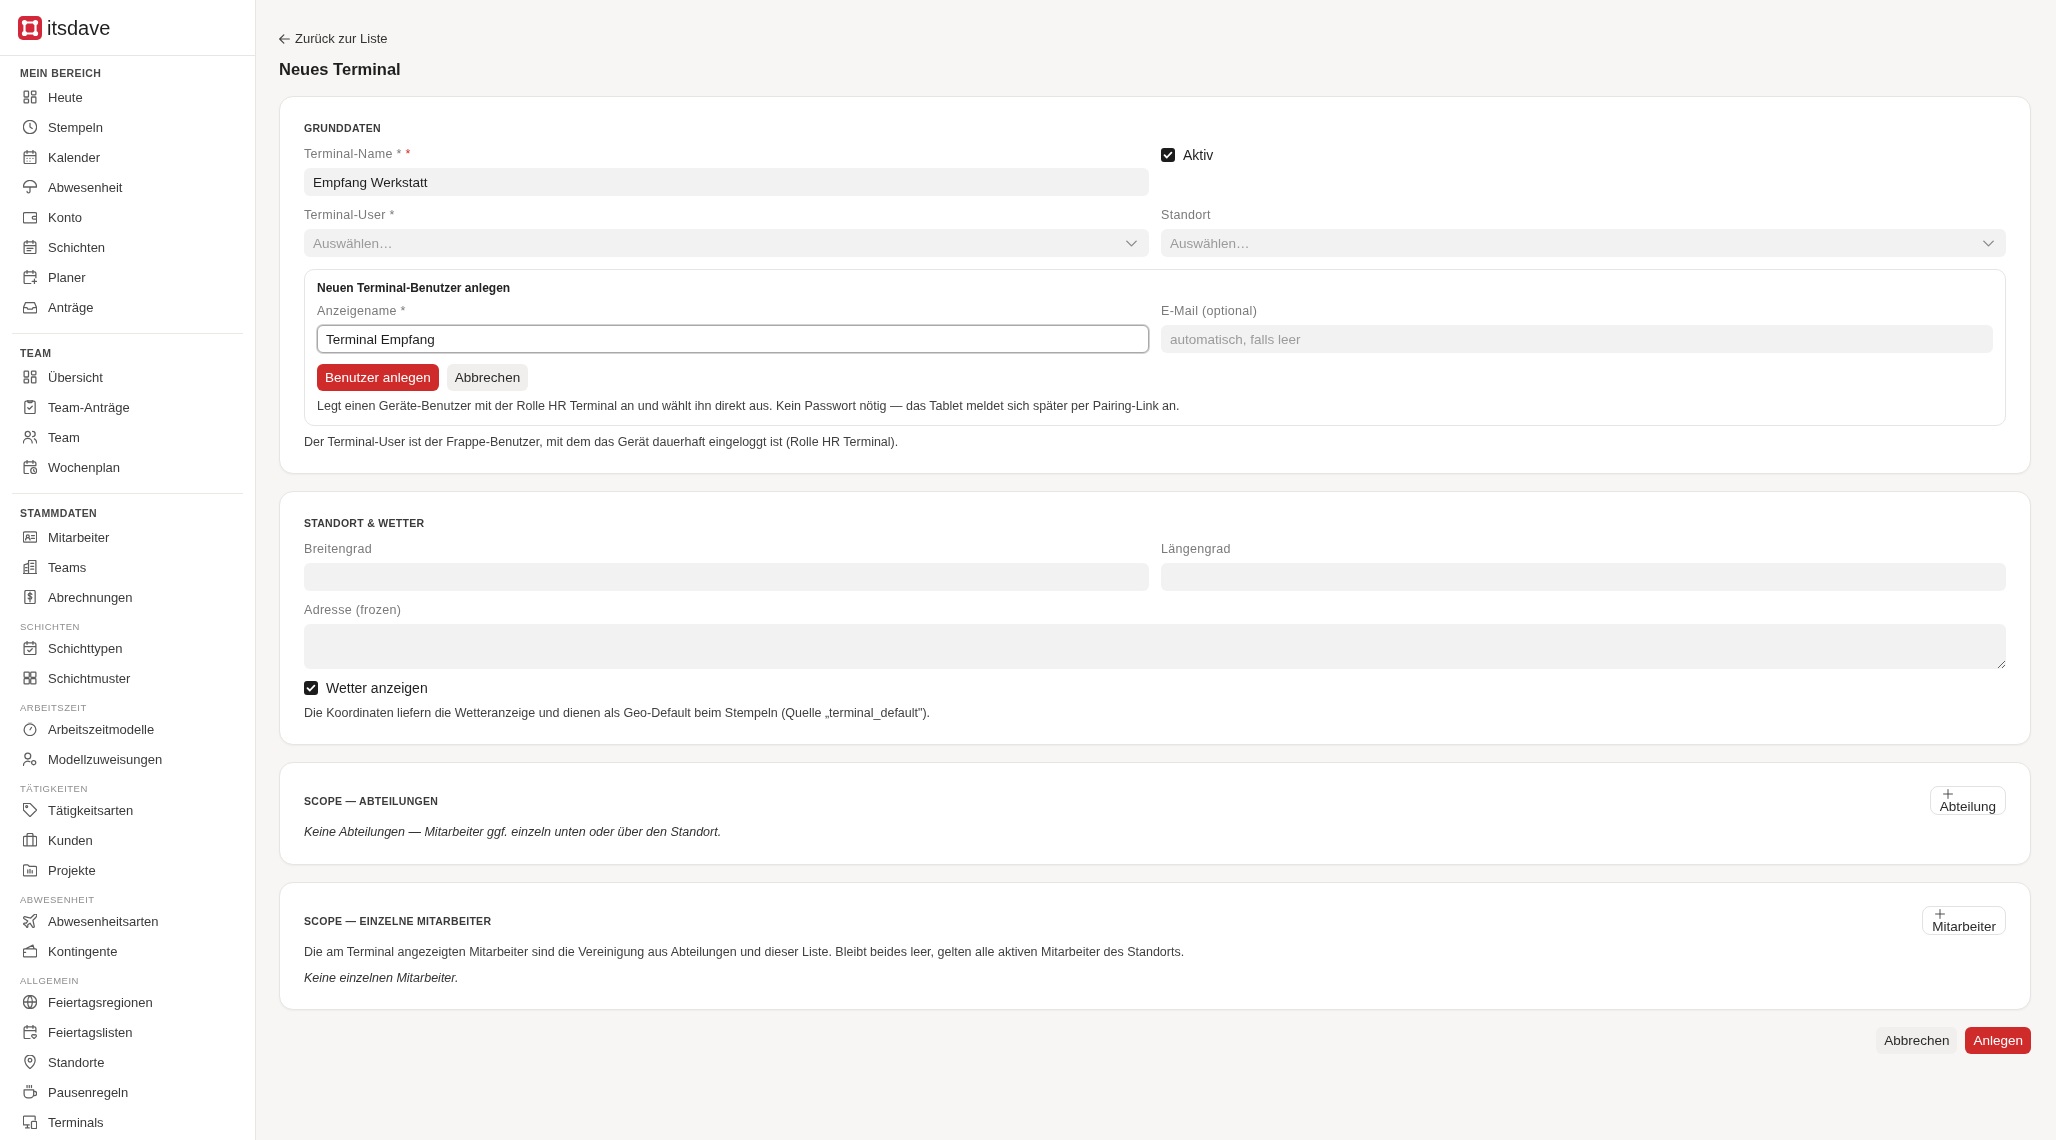 This screenshot has width=2056, height=1140. Describe the element at coordinates (349, 215) in the screenshot. I see `field-label: Terminal-User *` at that location.